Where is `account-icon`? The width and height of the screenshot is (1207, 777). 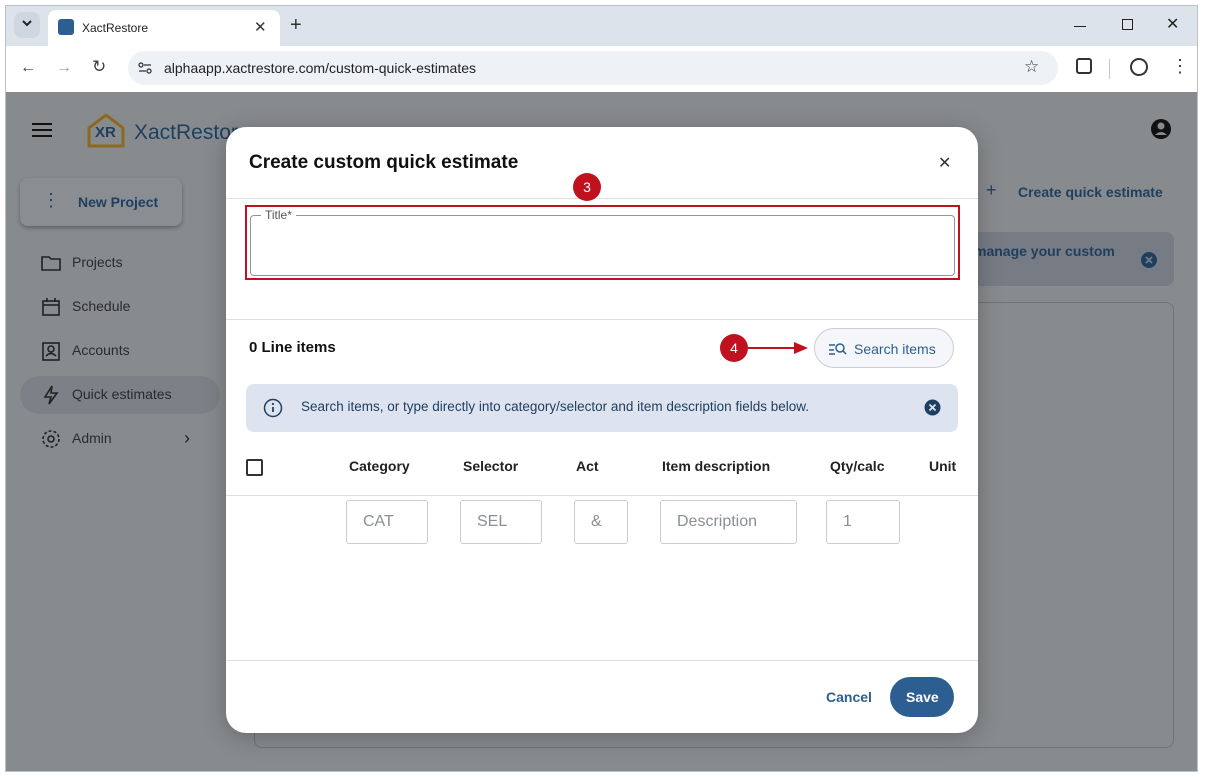
account-icon is located at coordinates (1161, 129).